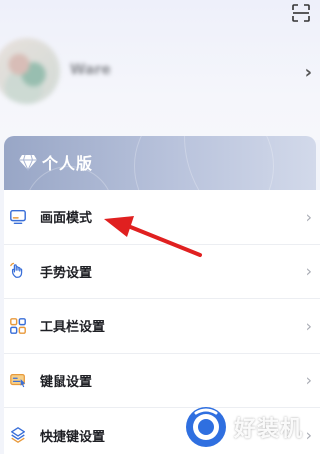 This screenshot has height=454, width=320. I want to click on version-label: 个人版, so click(55, 162).